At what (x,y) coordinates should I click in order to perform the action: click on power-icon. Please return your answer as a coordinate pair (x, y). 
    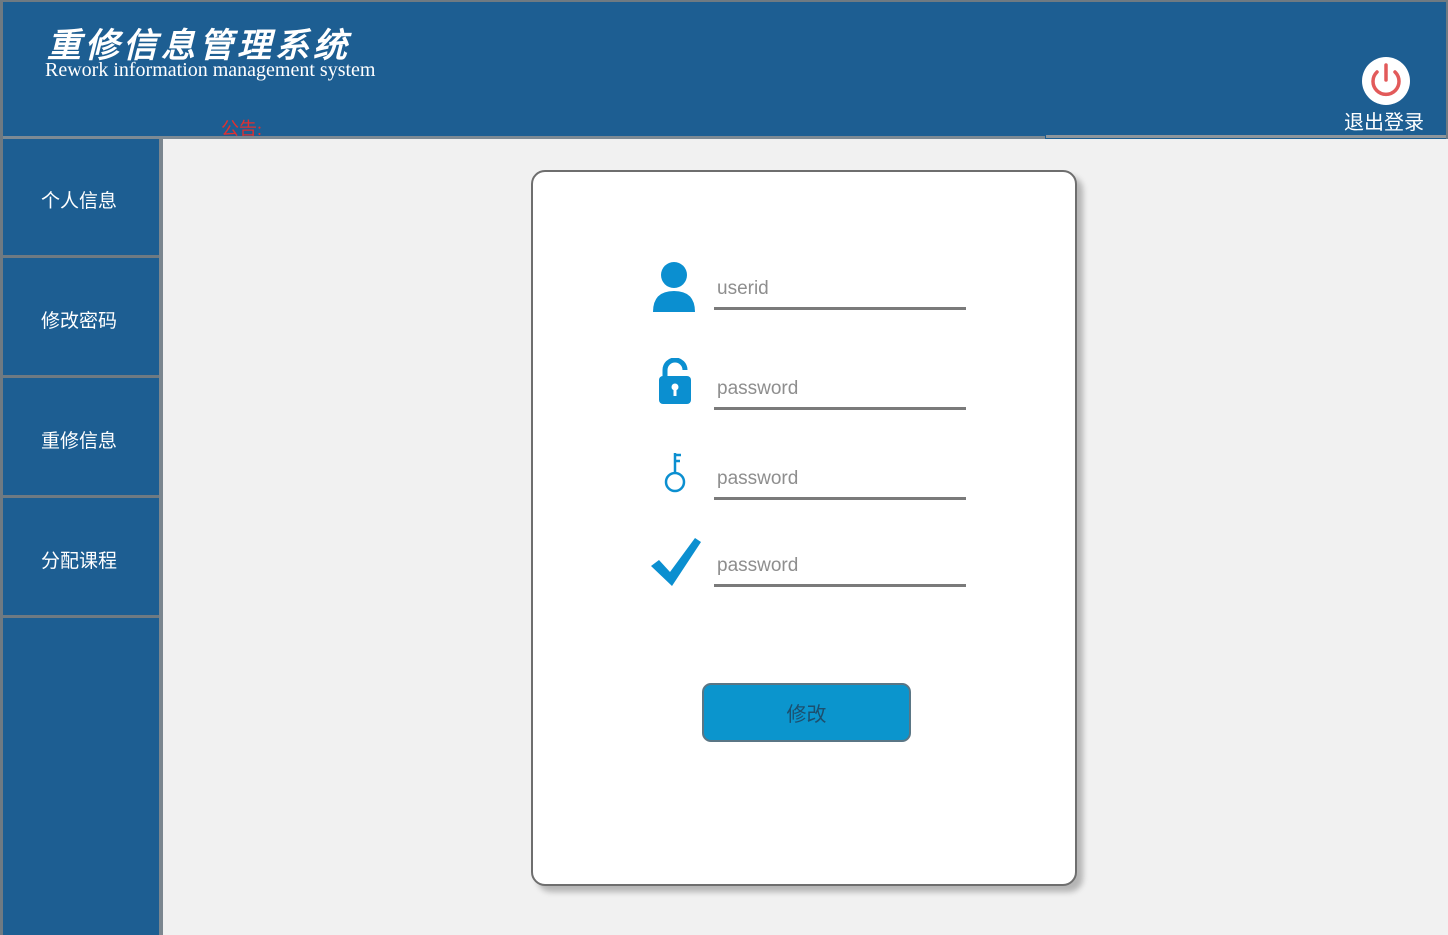
    Looking at the image, I should click on (1386, 81).